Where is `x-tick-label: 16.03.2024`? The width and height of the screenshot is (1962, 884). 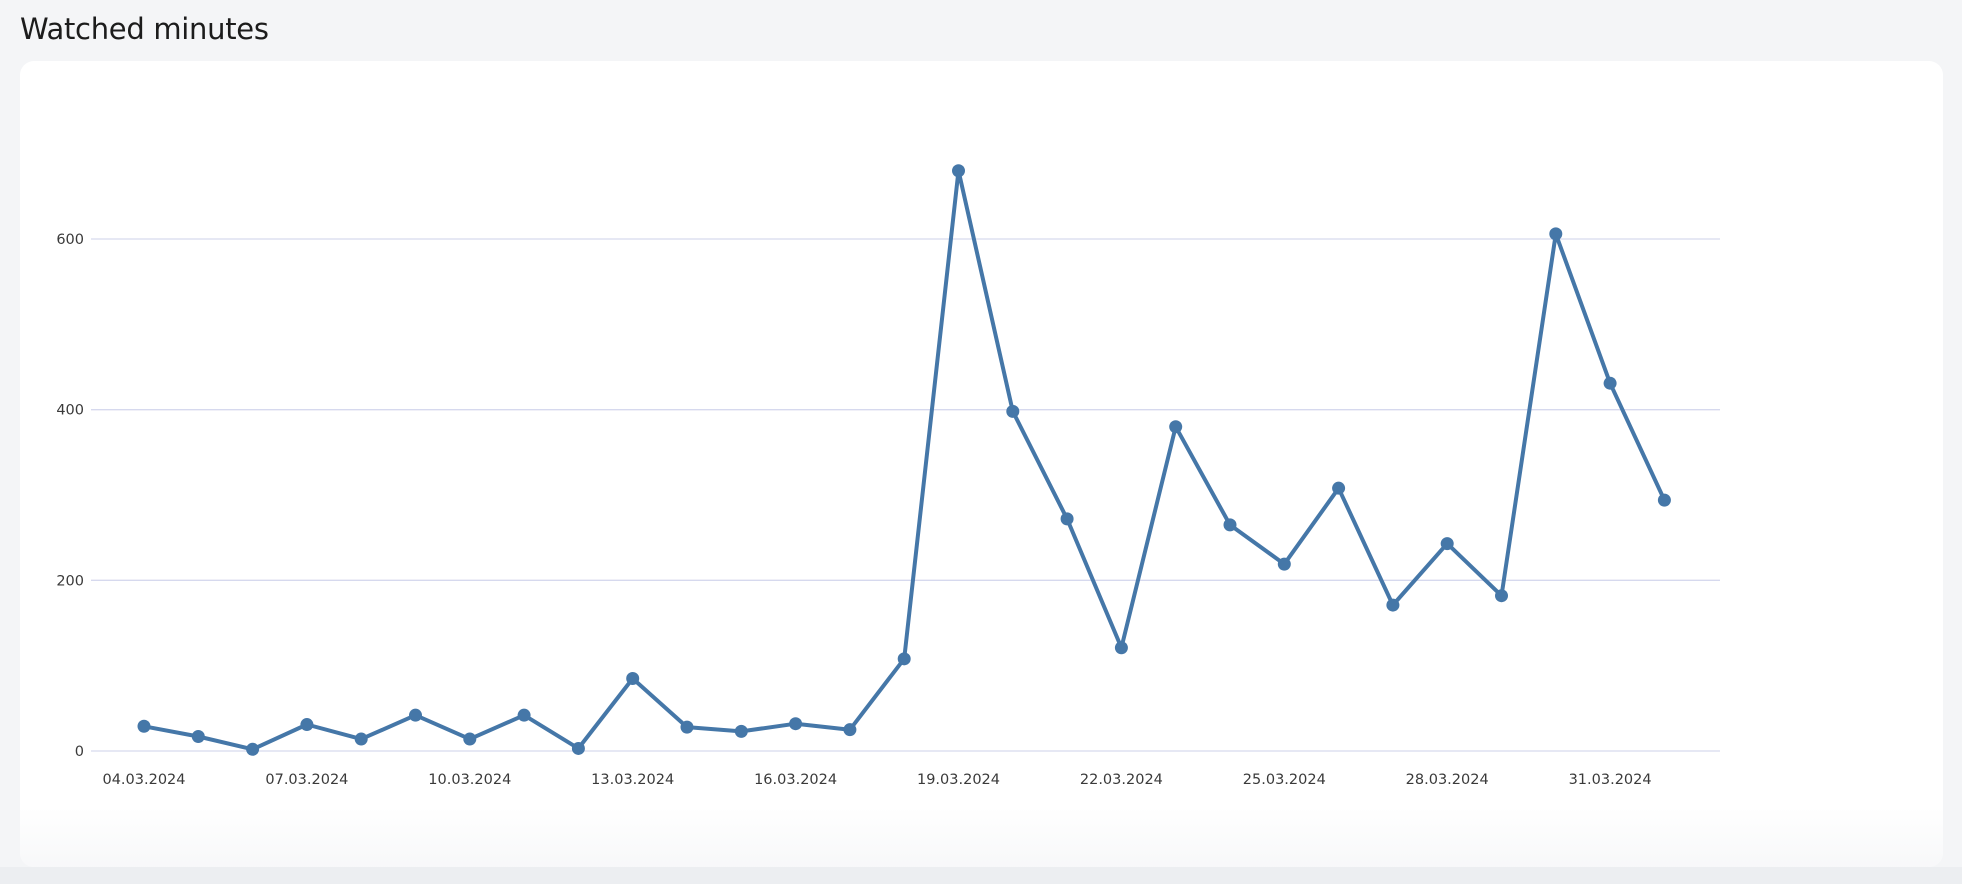 x-tick-label: 16.03.2024 is located at coordinates (795, 780).